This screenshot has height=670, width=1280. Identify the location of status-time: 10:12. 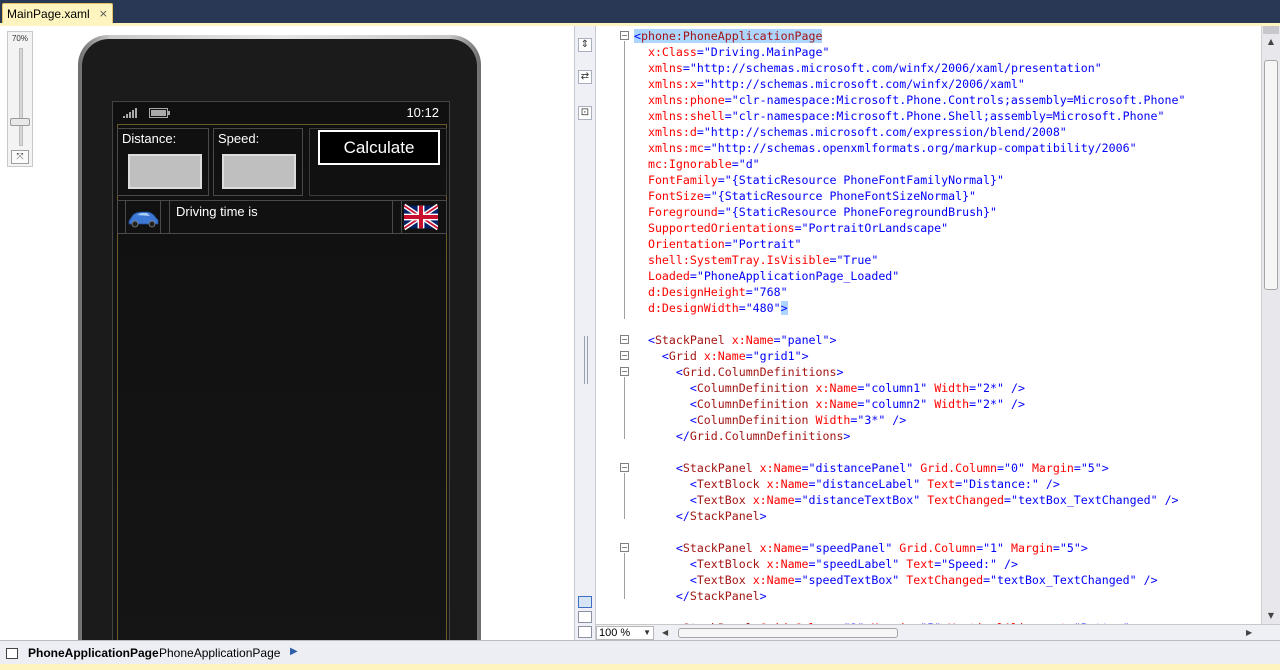
(422, 112).